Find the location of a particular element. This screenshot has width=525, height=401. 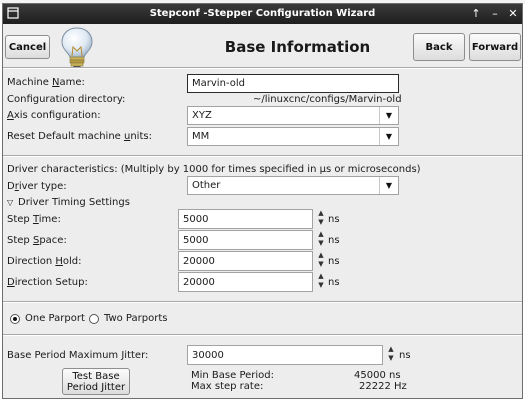

direction-hold-label: Direction Hold: is located at coordinates (44, 261).